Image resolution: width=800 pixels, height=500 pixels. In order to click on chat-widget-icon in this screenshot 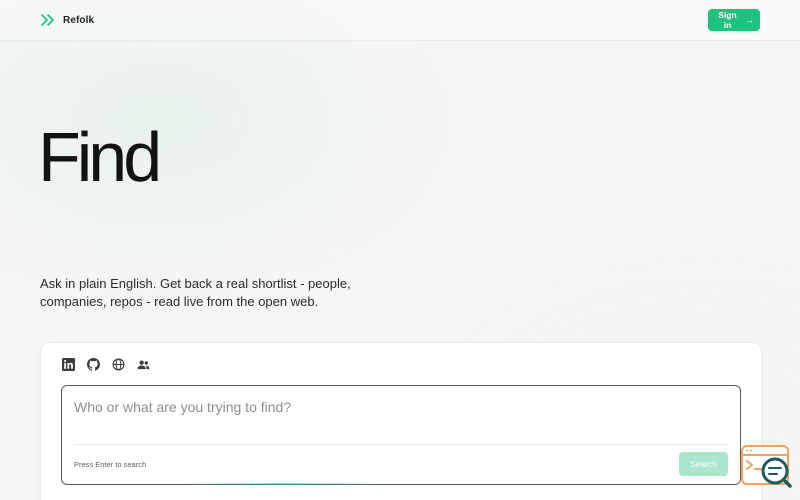, I will do `click(767, 467)`.